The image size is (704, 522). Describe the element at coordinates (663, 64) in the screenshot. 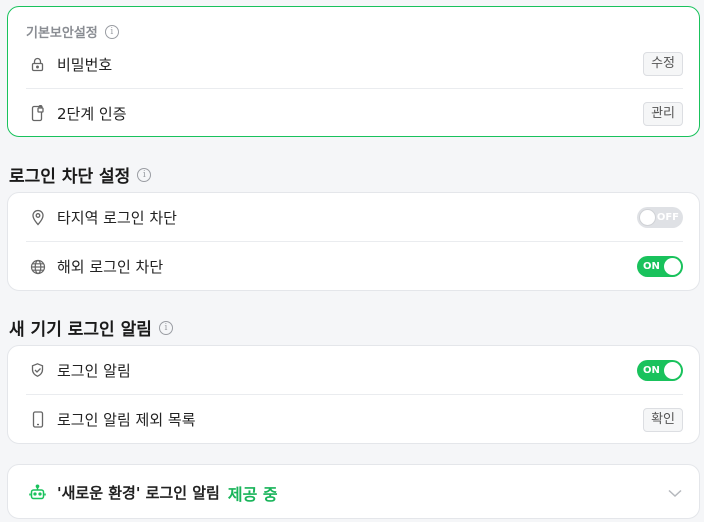

I see `edit-password-button: 수정` at that location.